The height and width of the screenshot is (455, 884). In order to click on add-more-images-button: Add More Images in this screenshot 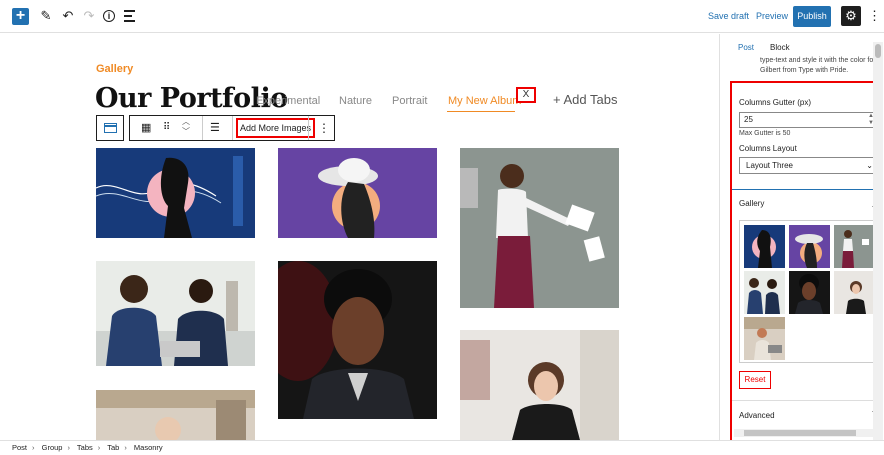, I will do `click(276, 128)`.